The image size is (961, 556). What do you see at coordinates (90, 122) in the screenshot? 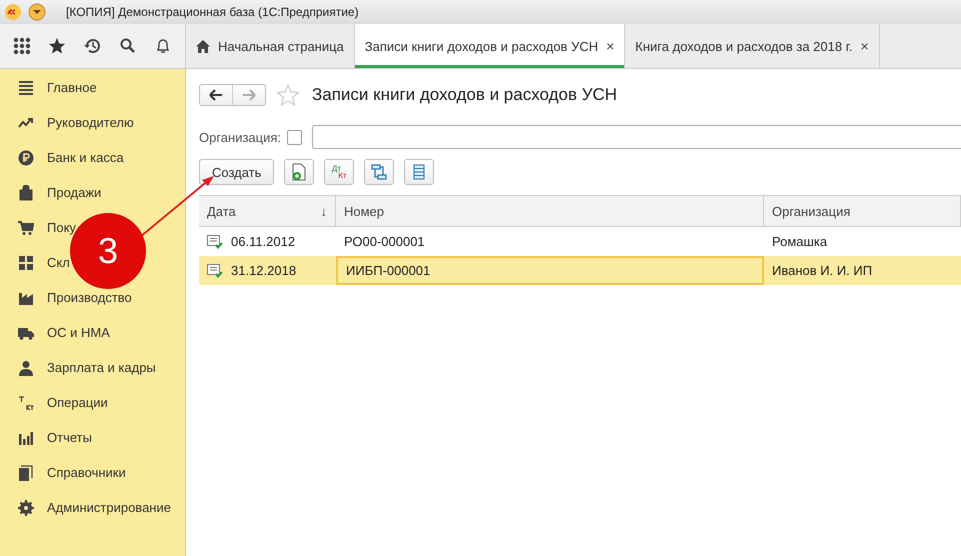
I see `sidebar-item: Руководителю` at bounding box center [90, 122].